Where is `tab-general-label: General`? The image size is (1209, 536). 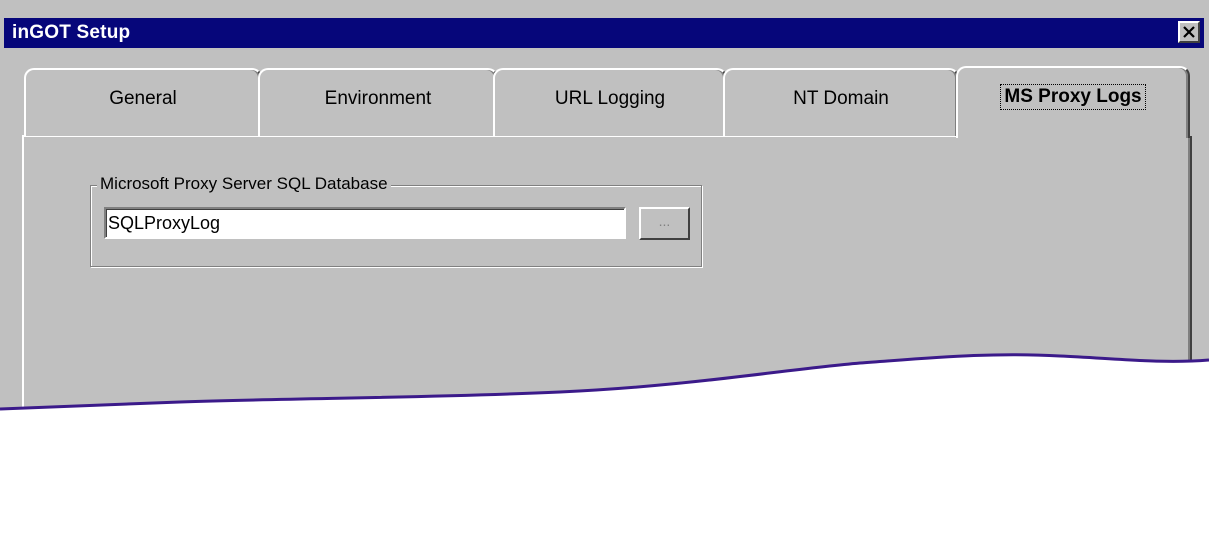 tab-general-label: General is located at coordinates (143, 98).